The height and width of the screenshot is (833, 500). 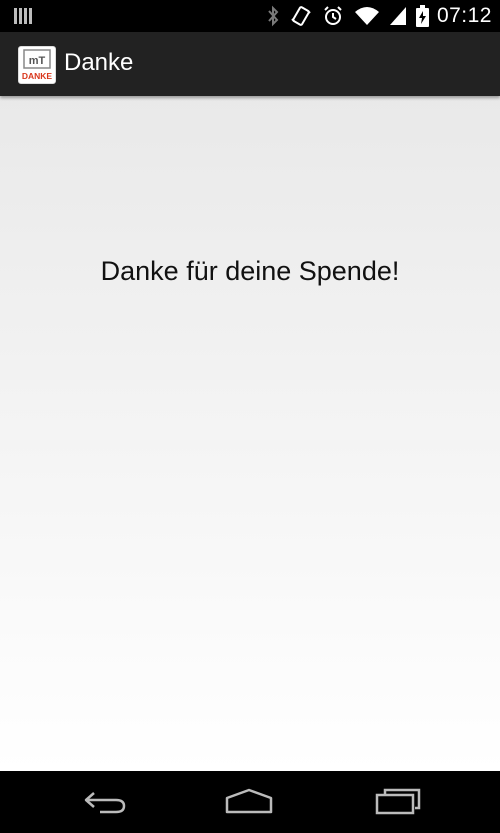 I want to click on status-icons: 07:12, so click(x=379, y=16).